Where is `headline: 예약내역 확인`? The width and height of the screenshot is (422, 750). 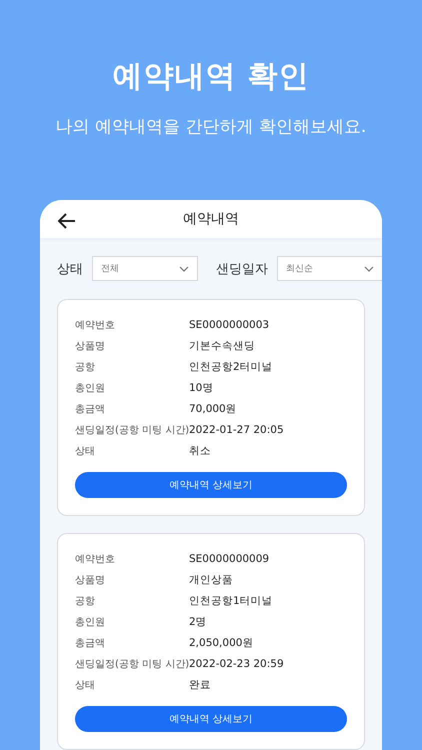
headline: 예약내역 확인 is located at coordinates (211, 77).